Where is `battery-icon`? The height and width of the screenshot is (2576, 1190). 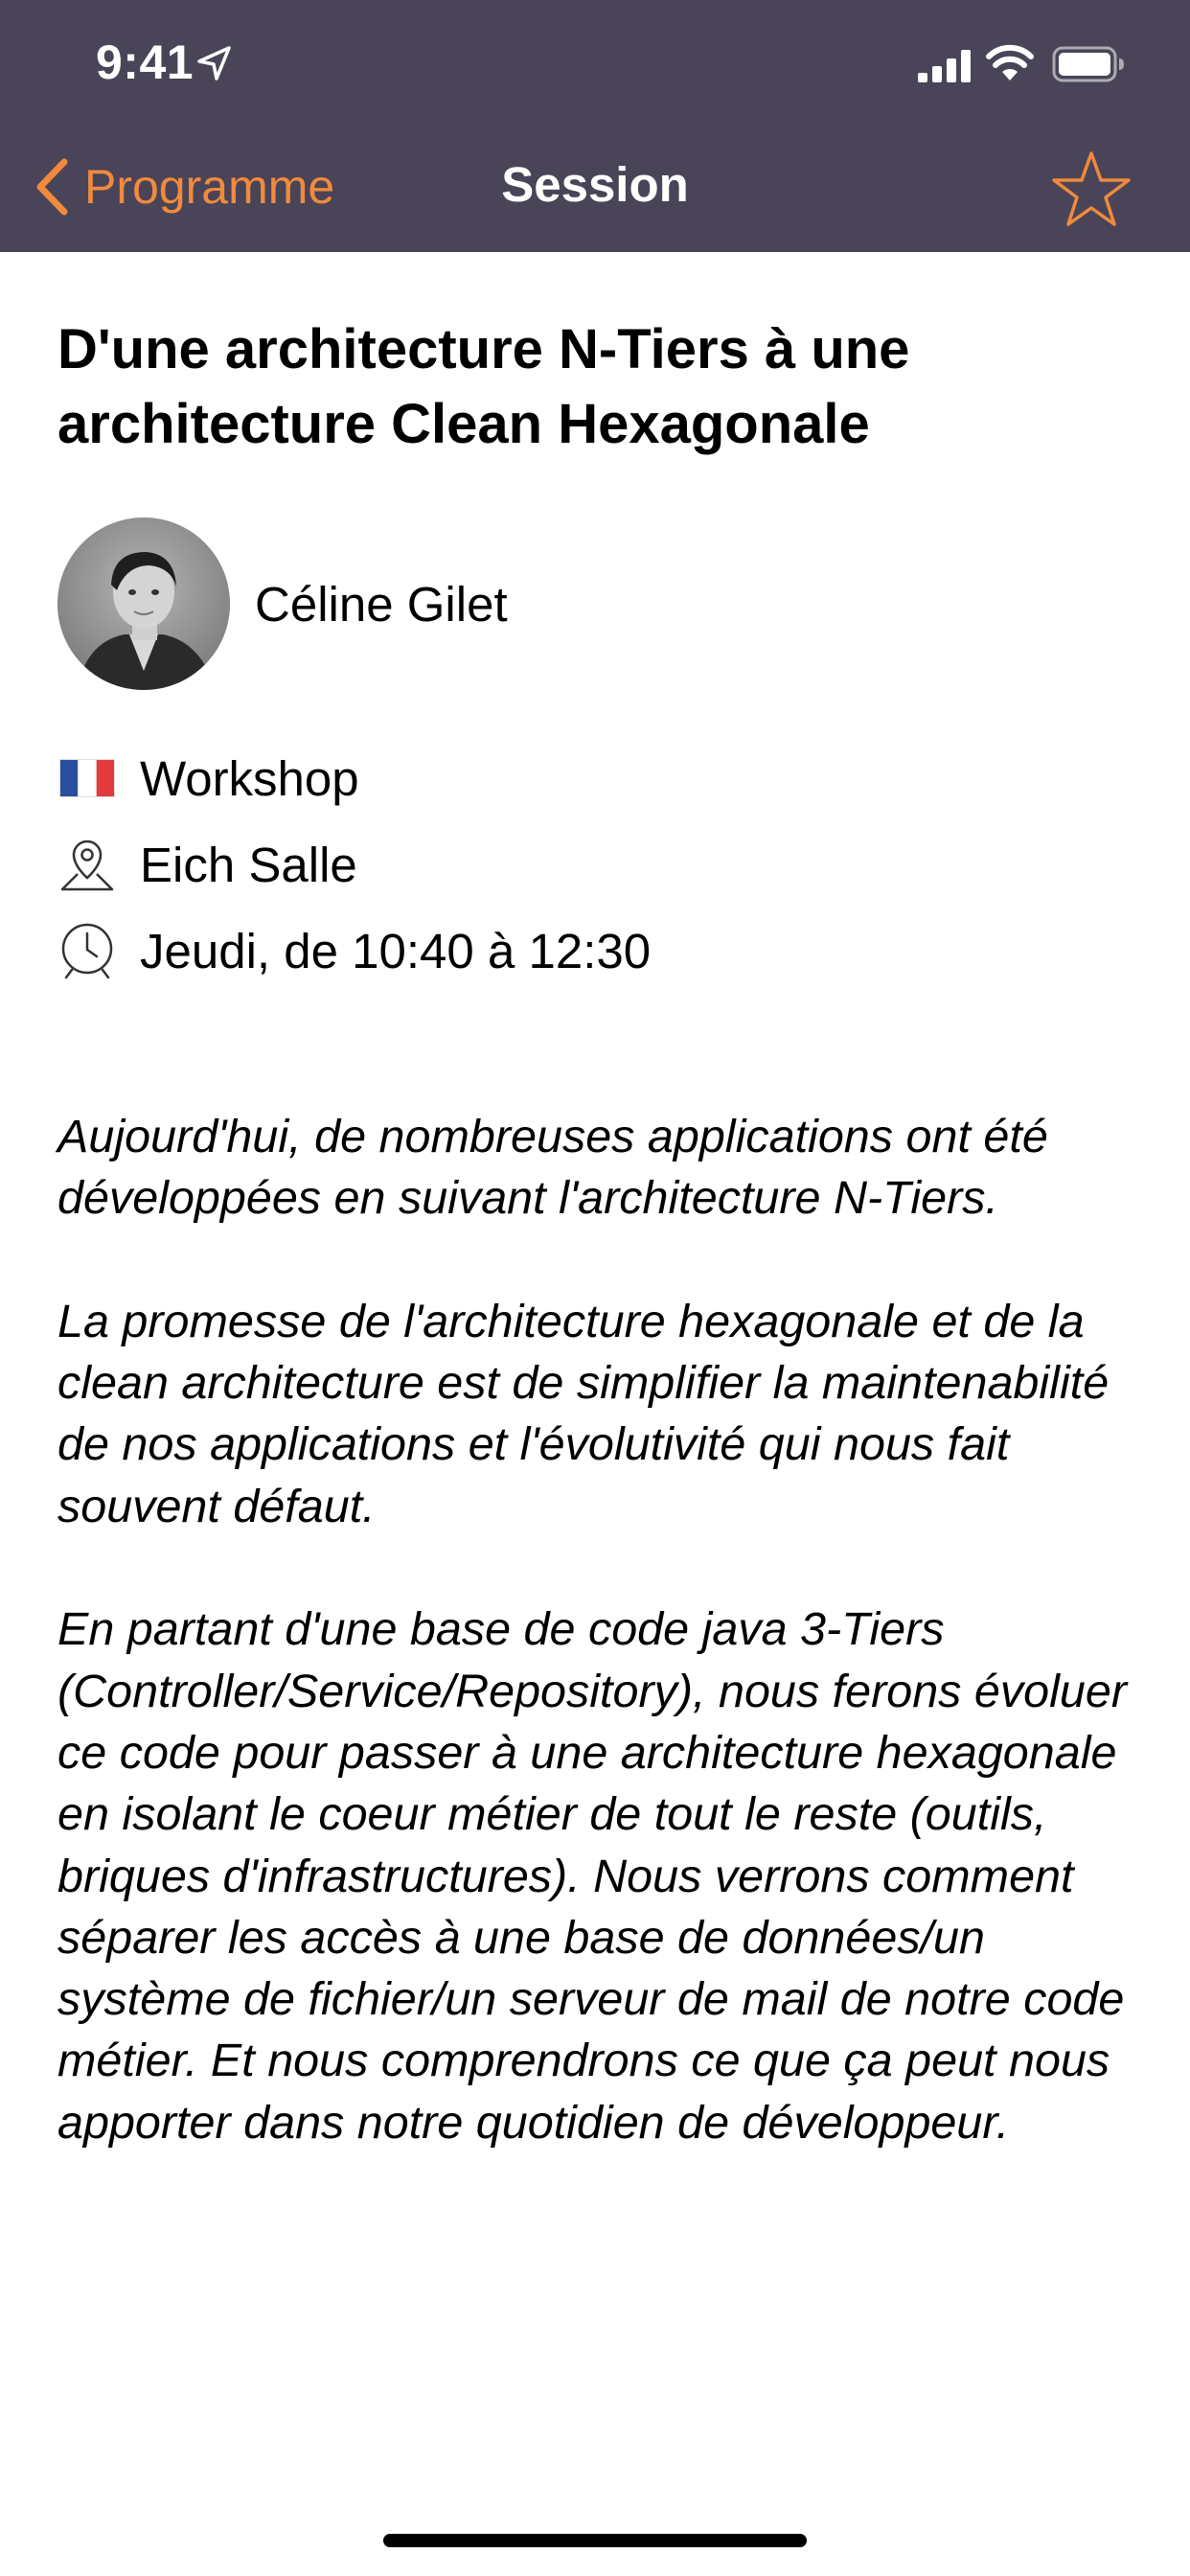
battery-icon is located at coordinates (1088, 64).